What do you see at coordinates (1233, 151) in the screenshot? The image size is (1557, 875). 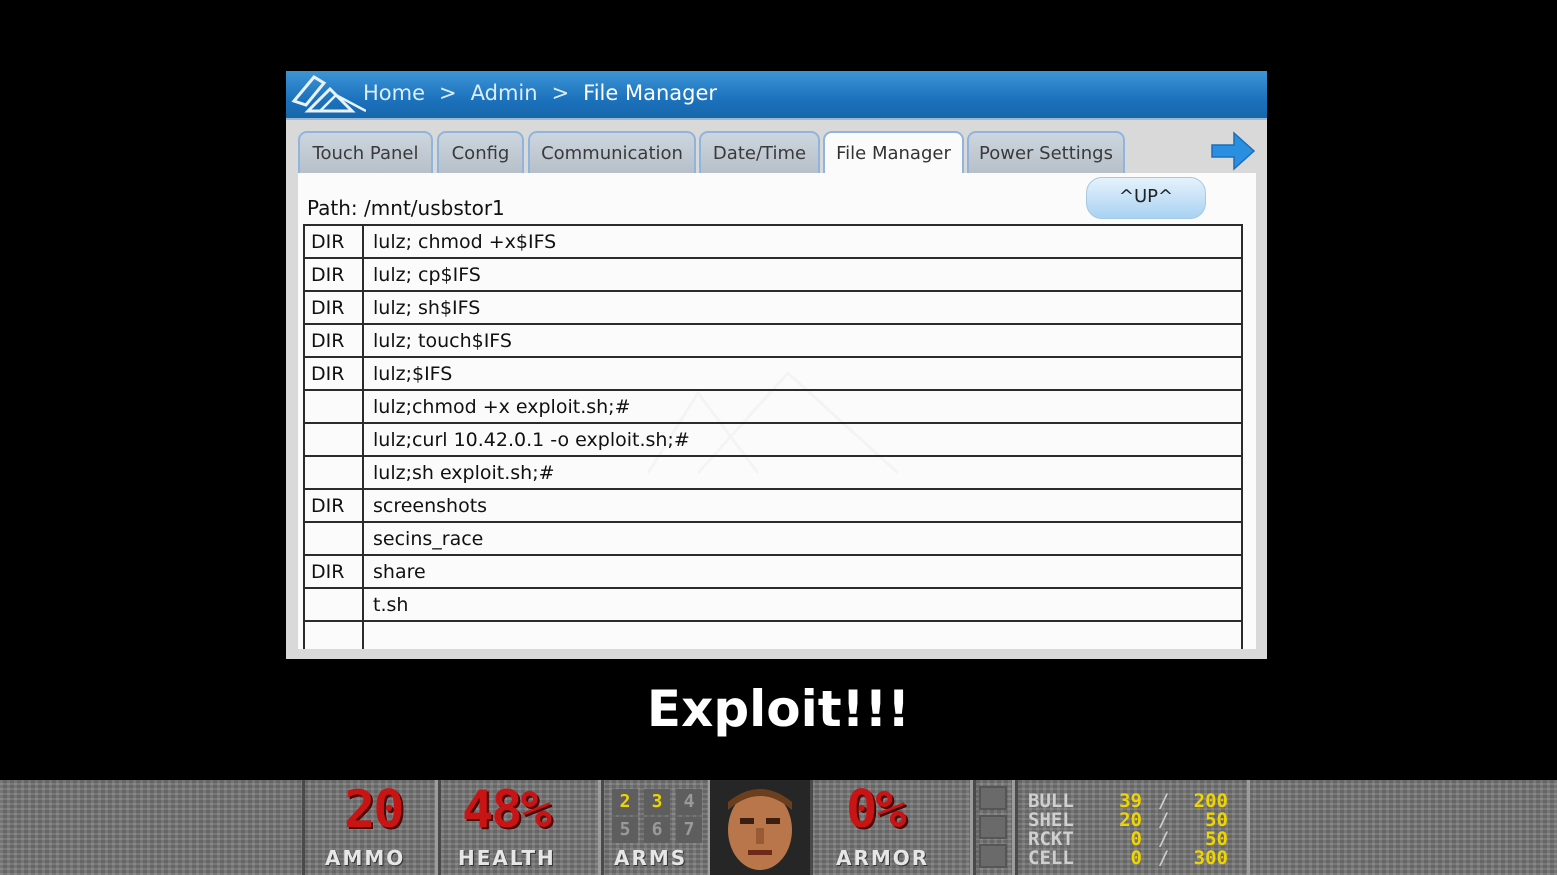 I see `arrow-right-icon` at bounding box center [1233, 151].